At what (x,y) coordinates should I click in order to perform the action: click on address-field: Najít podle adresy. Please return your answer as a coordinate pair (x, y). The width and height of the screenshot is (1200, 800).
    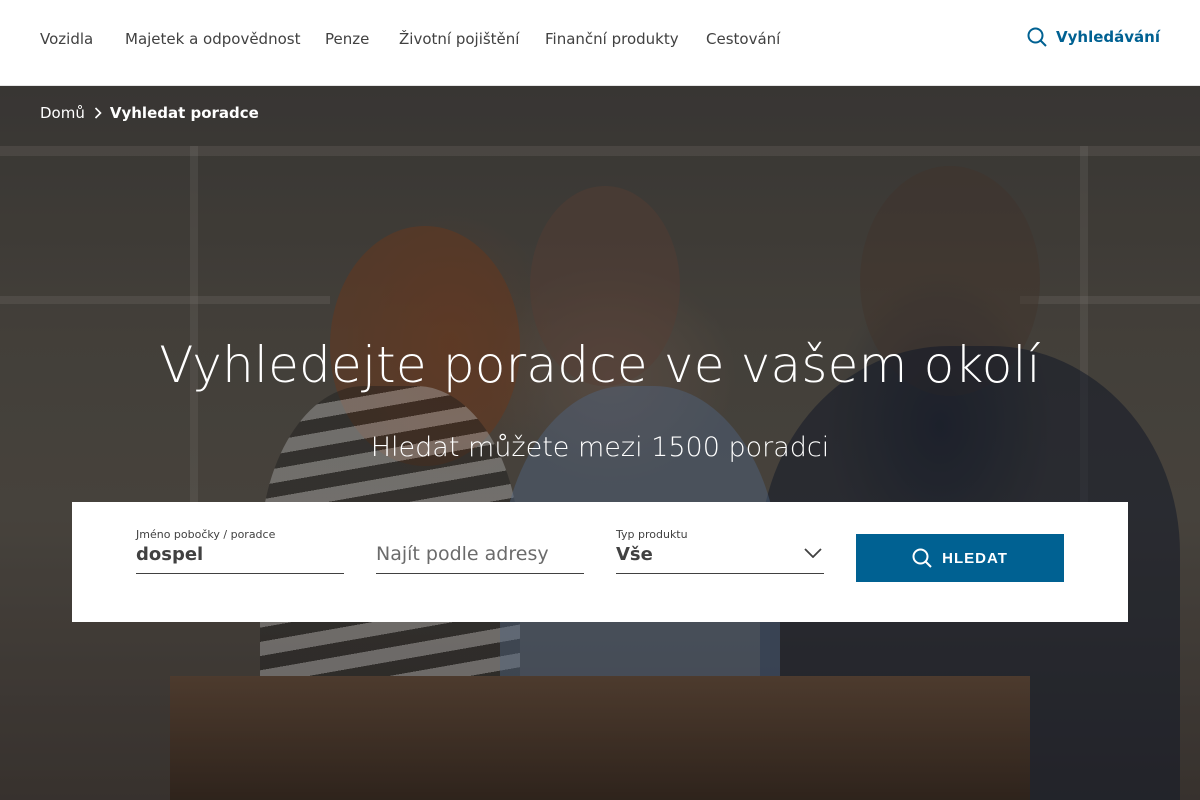
    Looking at the image, I should click on (480, 551).